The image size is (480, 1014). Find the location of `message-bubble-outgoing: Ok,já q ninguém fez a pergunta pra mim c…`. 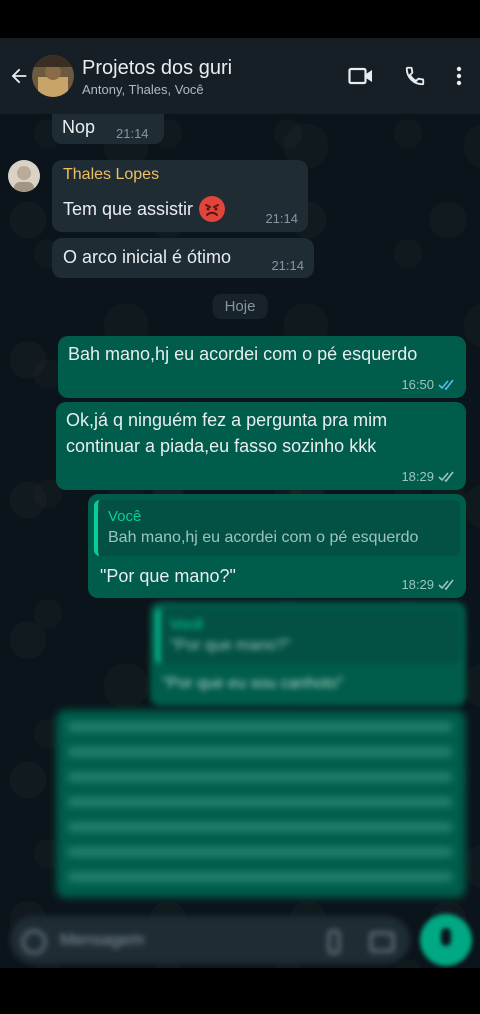

message-bubble-outgoing: Ok,já q ninguém fez a pergunta pra mim c… is located at coordinates (261, 446).